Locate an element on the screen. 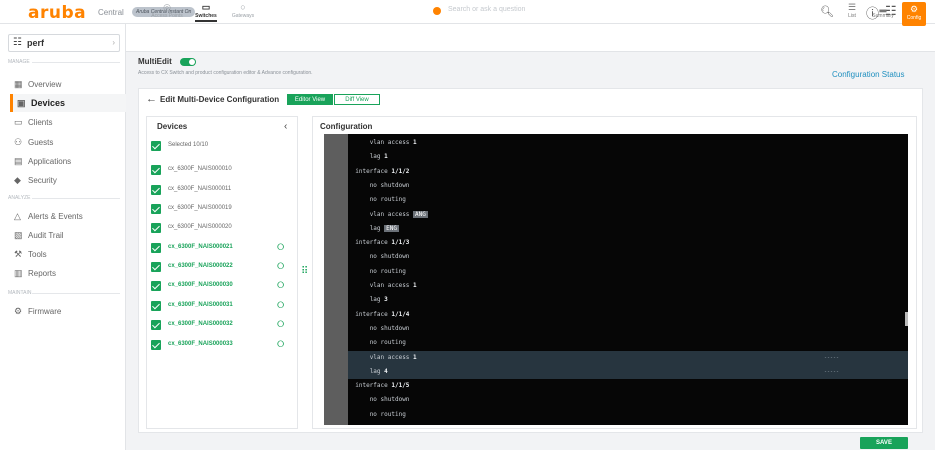 The height and width of the screenshot is (450, 935). scope-selector: ☷ perf › is located at coordinates (64, 43).